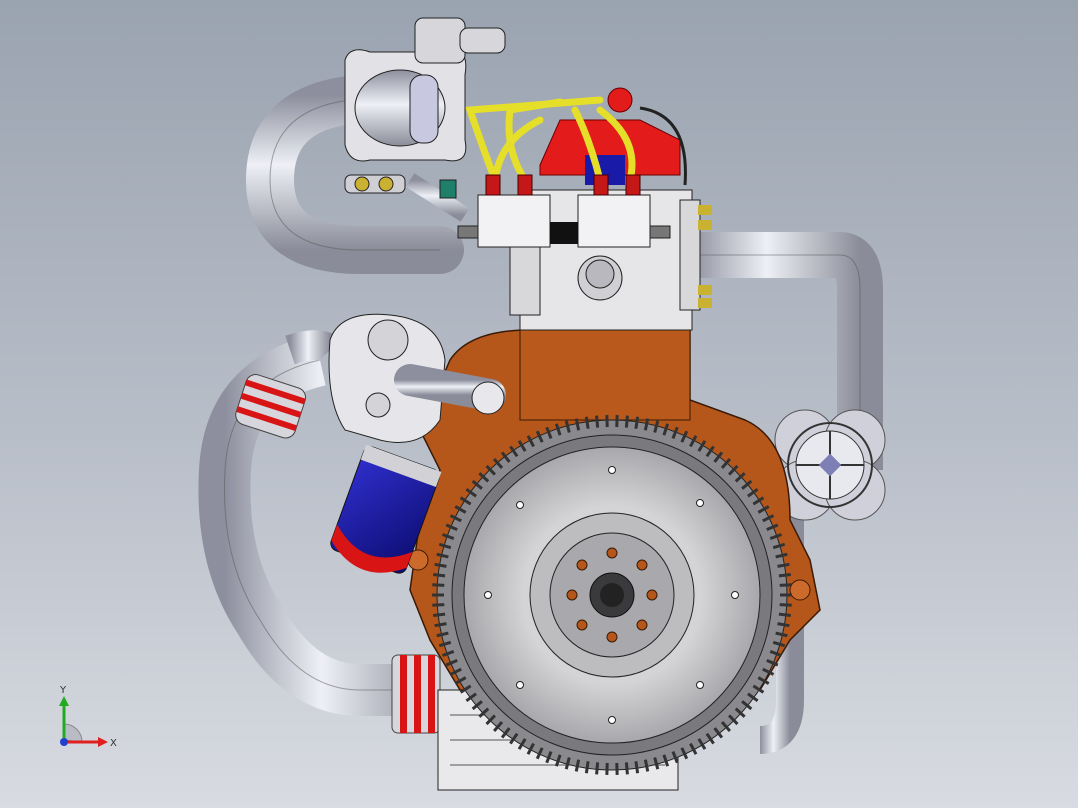 The width and height of the screenshot is (1078, 808). Describe the element at coordinates (830, 465) in the screenshot. I see `exhaust-collector` at that location.